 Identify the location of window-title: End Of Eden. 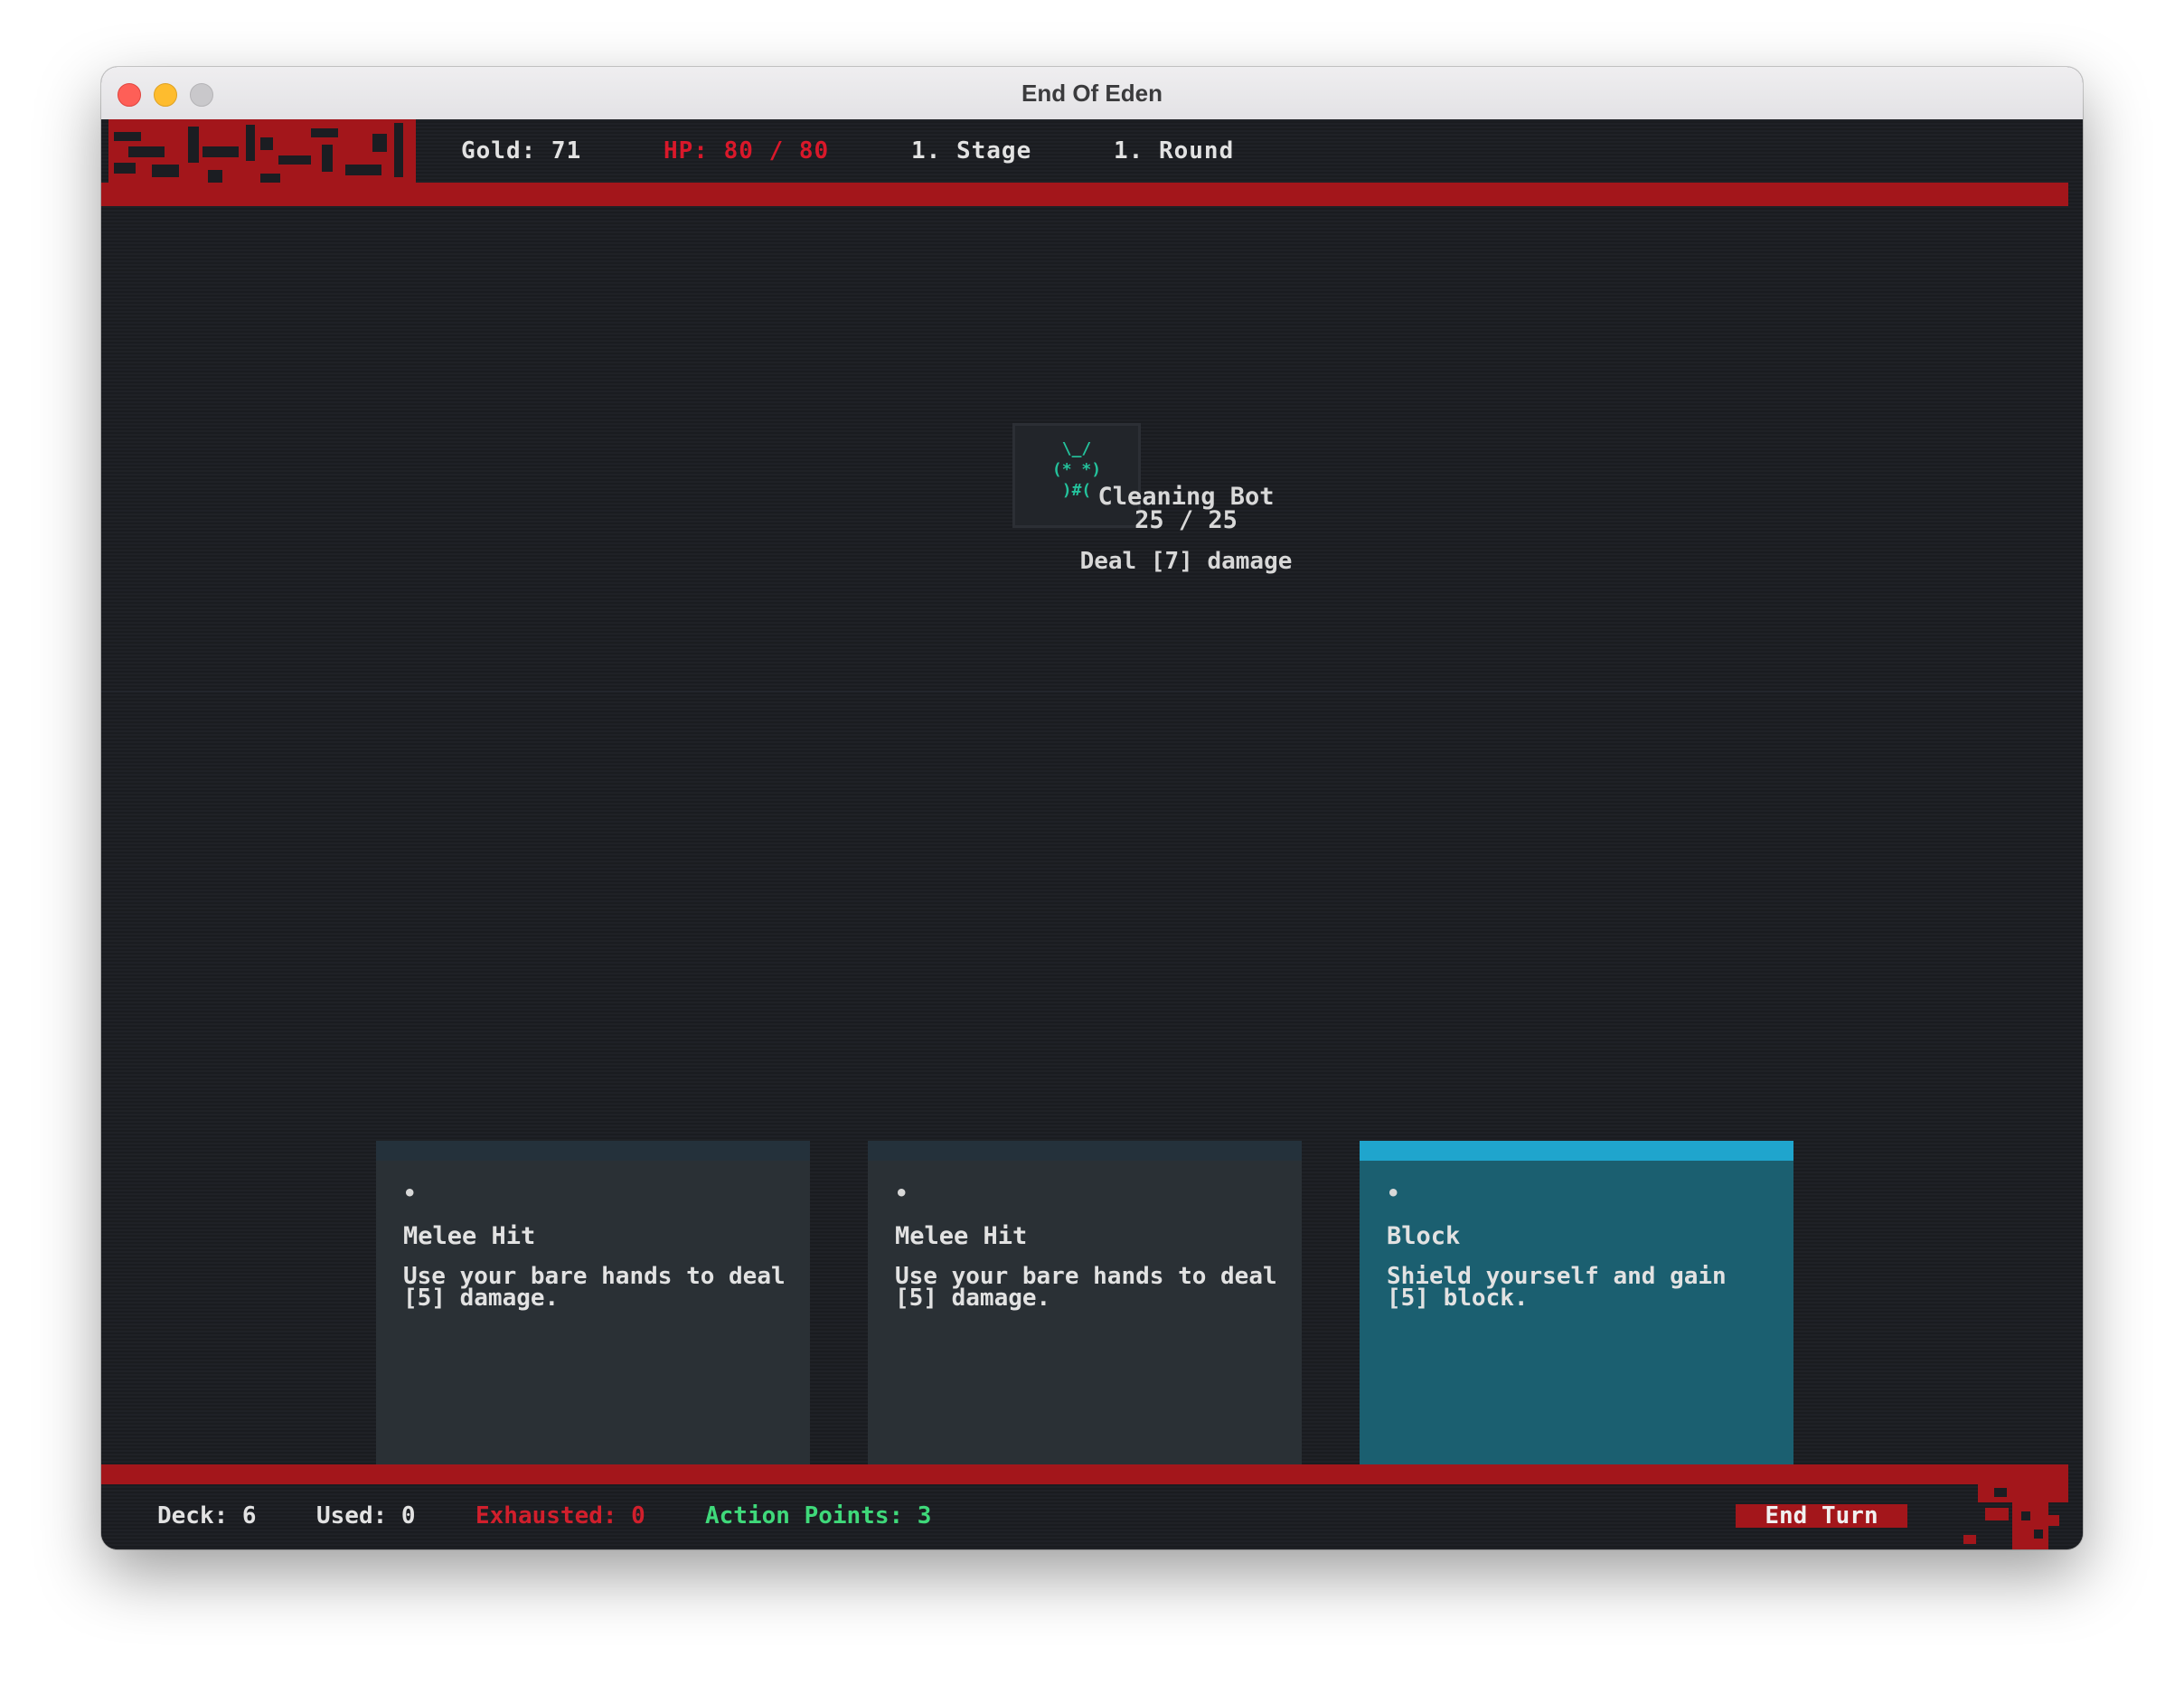
(1092, 94).